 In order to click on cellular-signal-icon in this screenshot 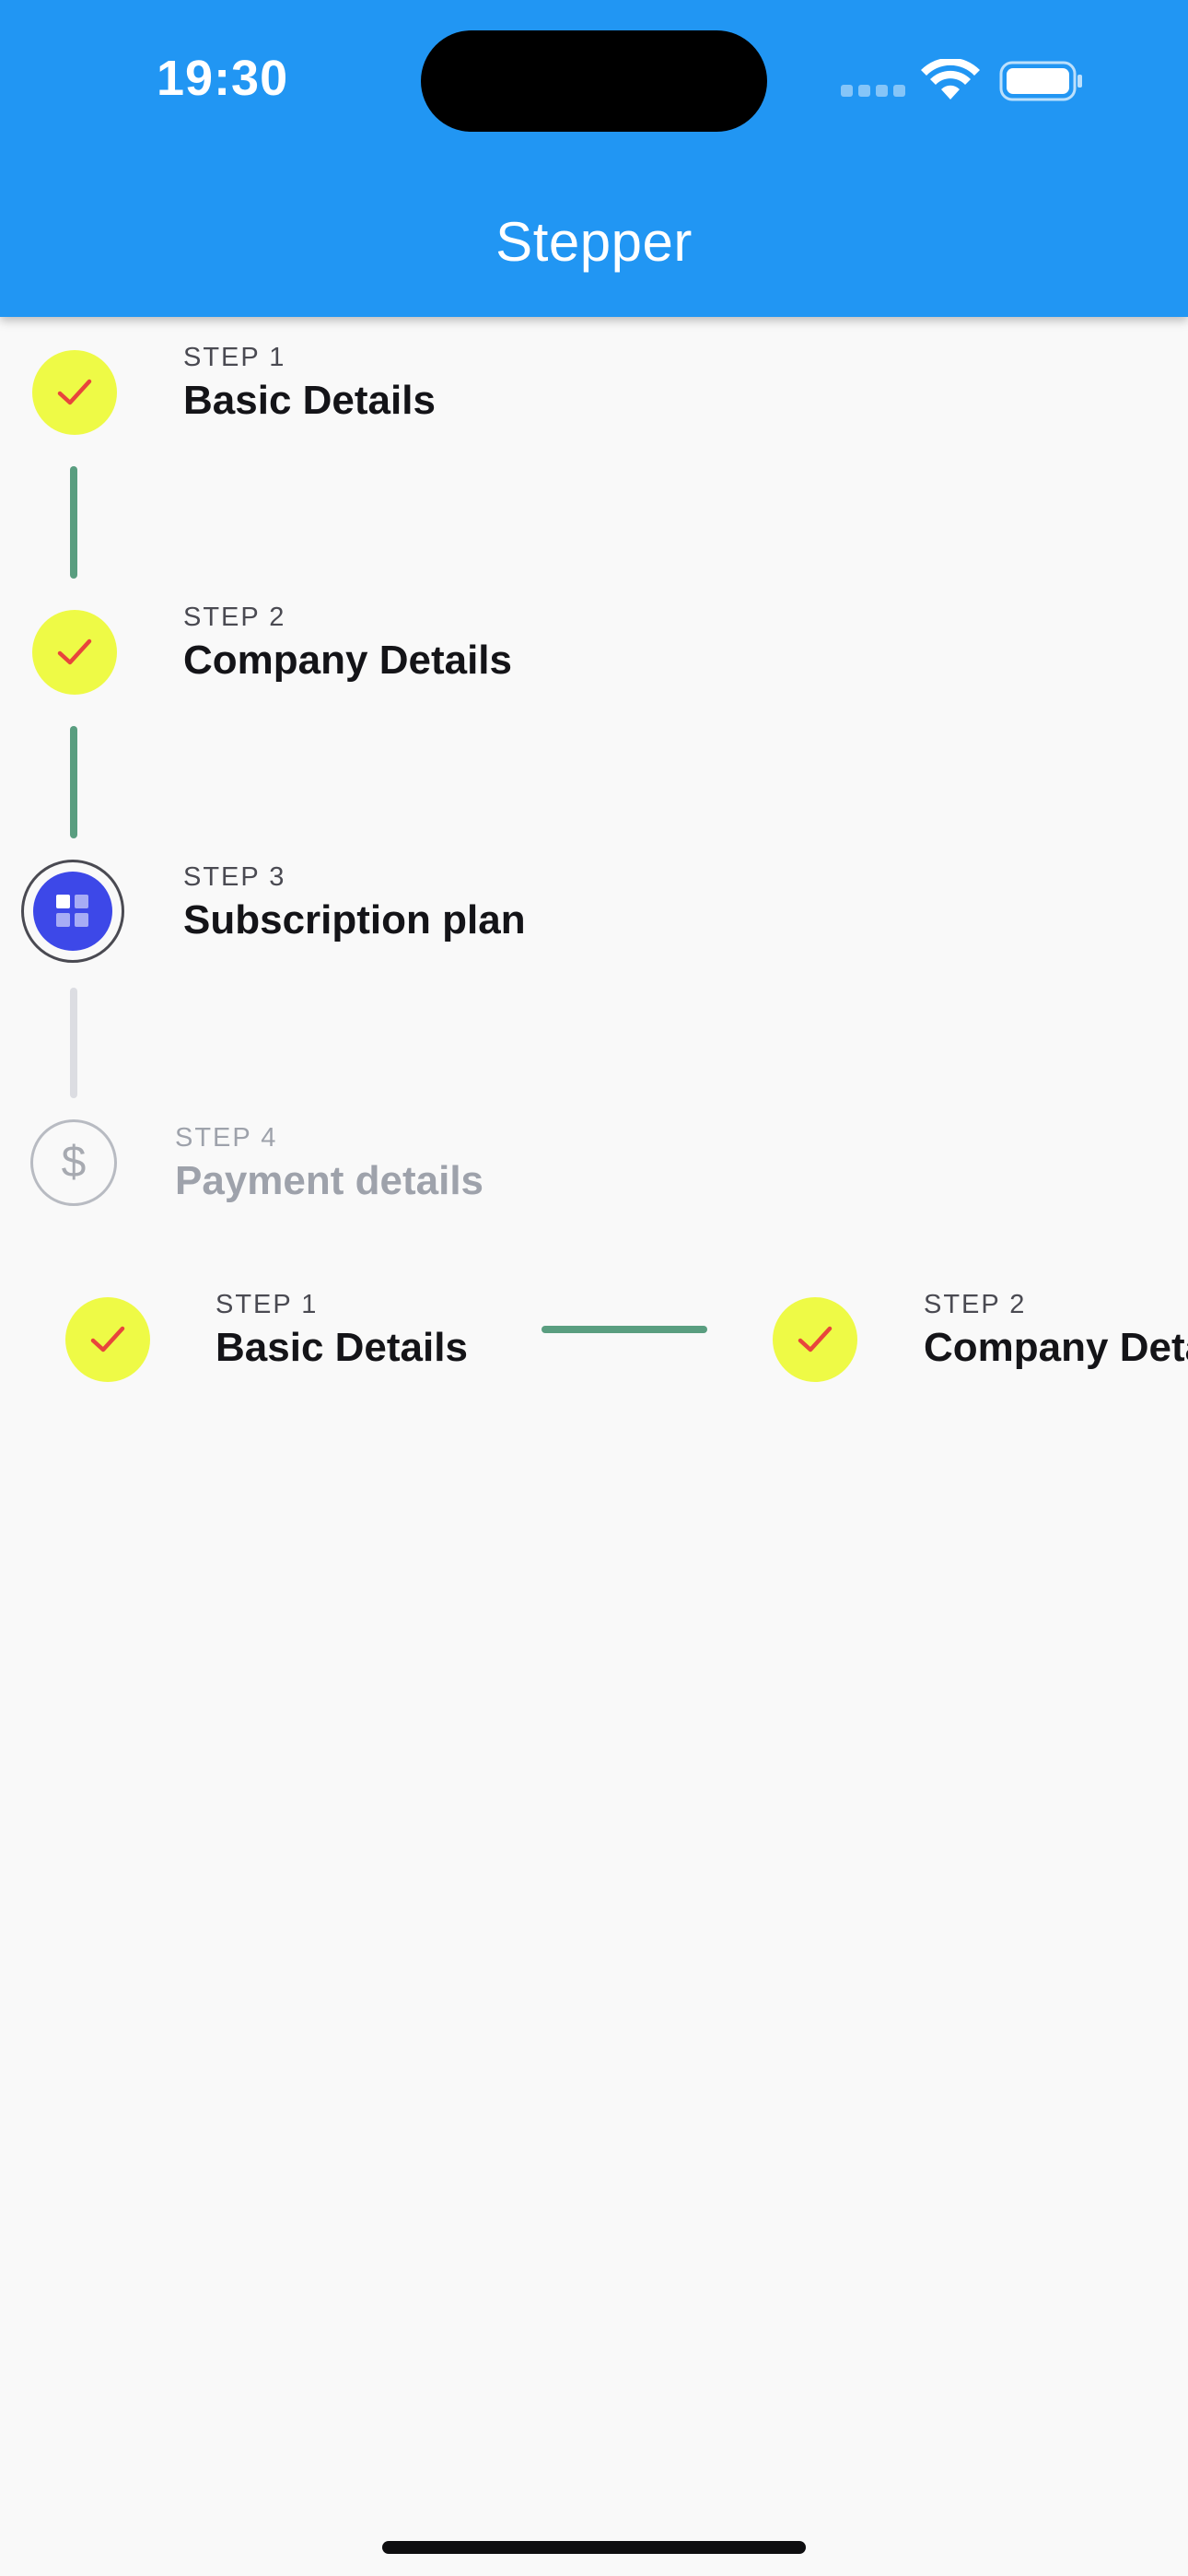, I will do `click(873, 91)`.